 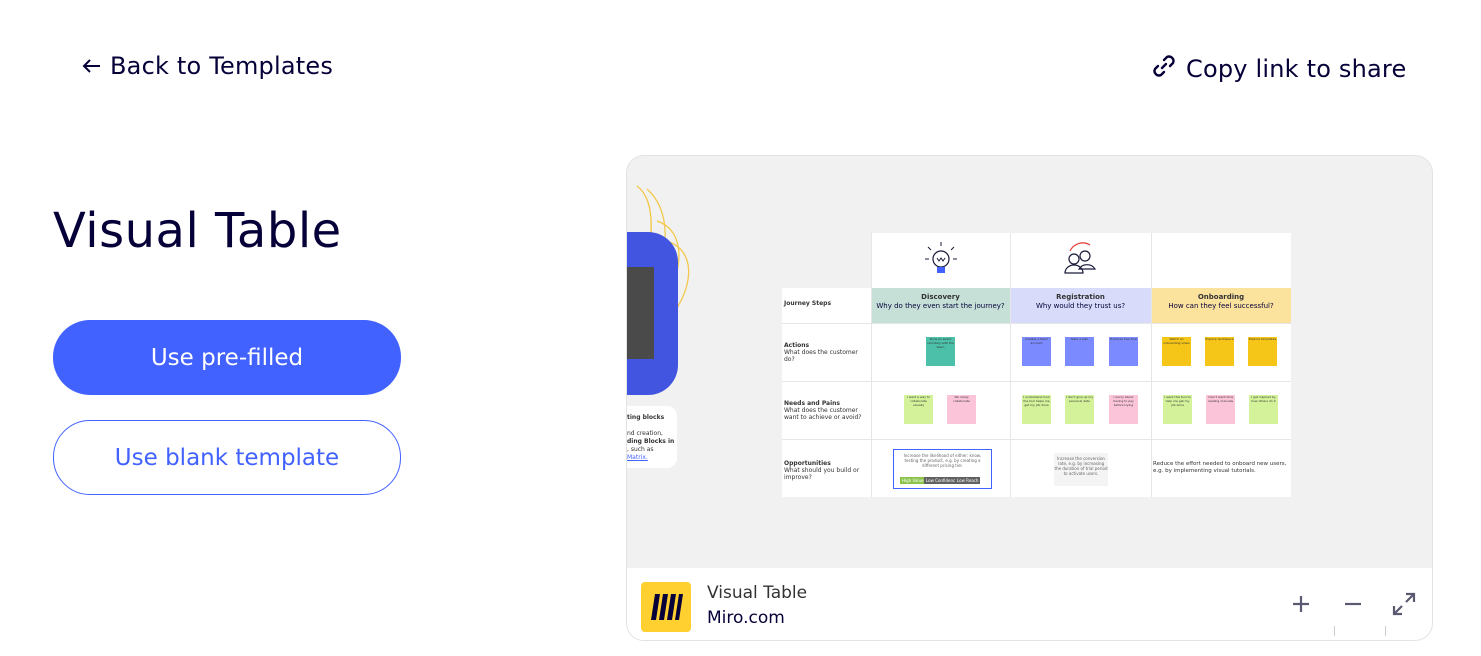 What do you see at coordinates (1219, 351) in the screenshot?
I see `sticky-note: Explore workspace` at bounding box center [1219, 351].